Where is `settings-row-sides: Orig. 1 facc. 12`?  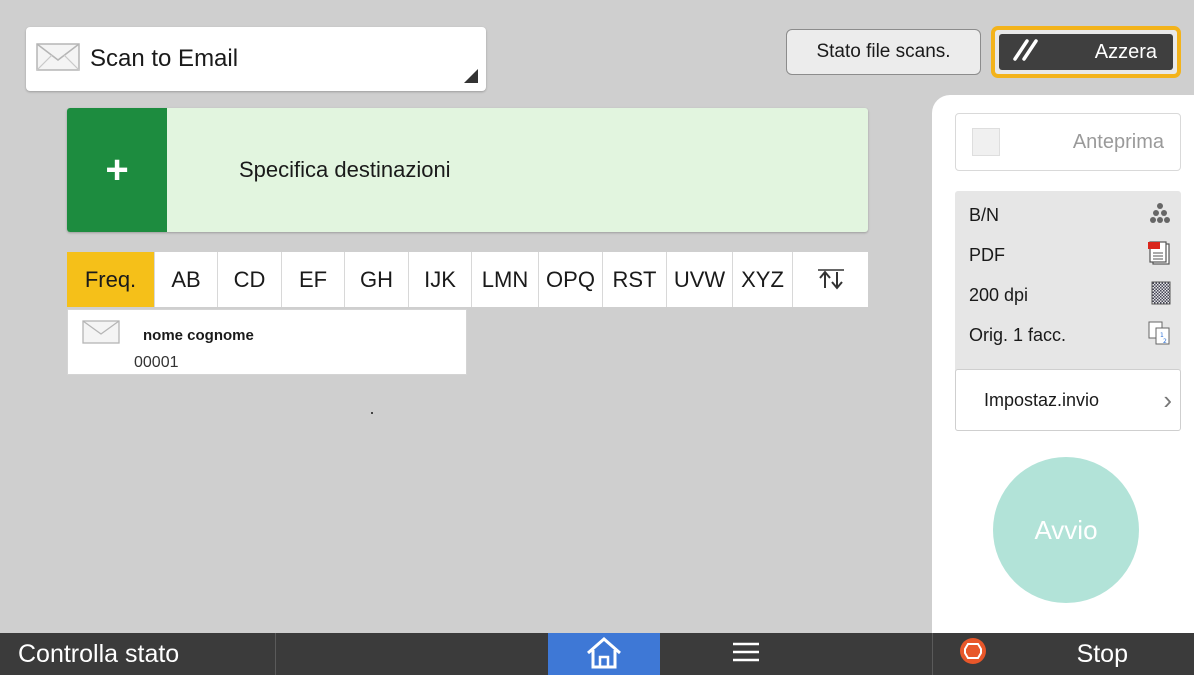 settings-row-sides: Orig. 1 facc. 12 is located at coordinates (1070, 335).